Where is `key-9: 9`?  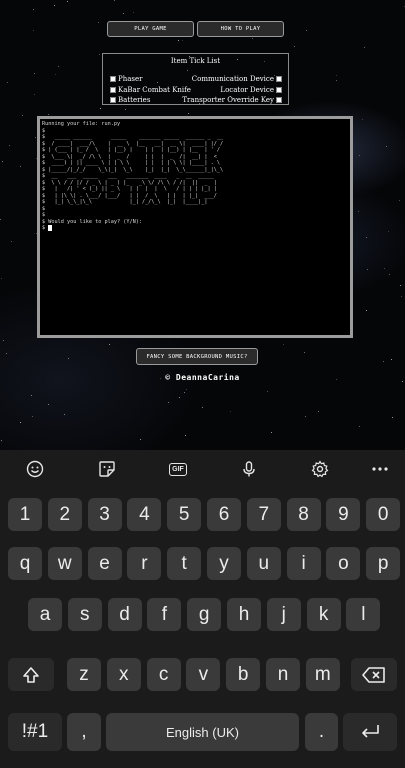 key-9: 9 is located at coordinates (343, 514).